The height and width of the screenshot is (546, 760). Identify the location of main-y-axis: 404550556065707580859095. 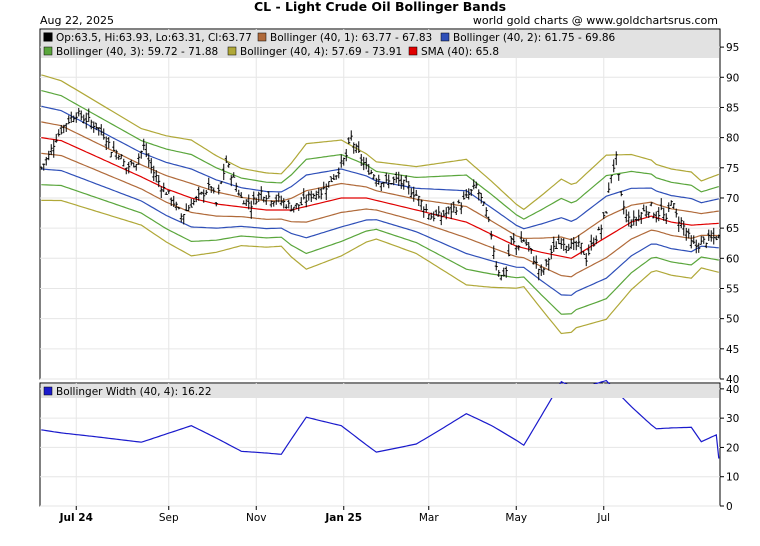
(729, 214).